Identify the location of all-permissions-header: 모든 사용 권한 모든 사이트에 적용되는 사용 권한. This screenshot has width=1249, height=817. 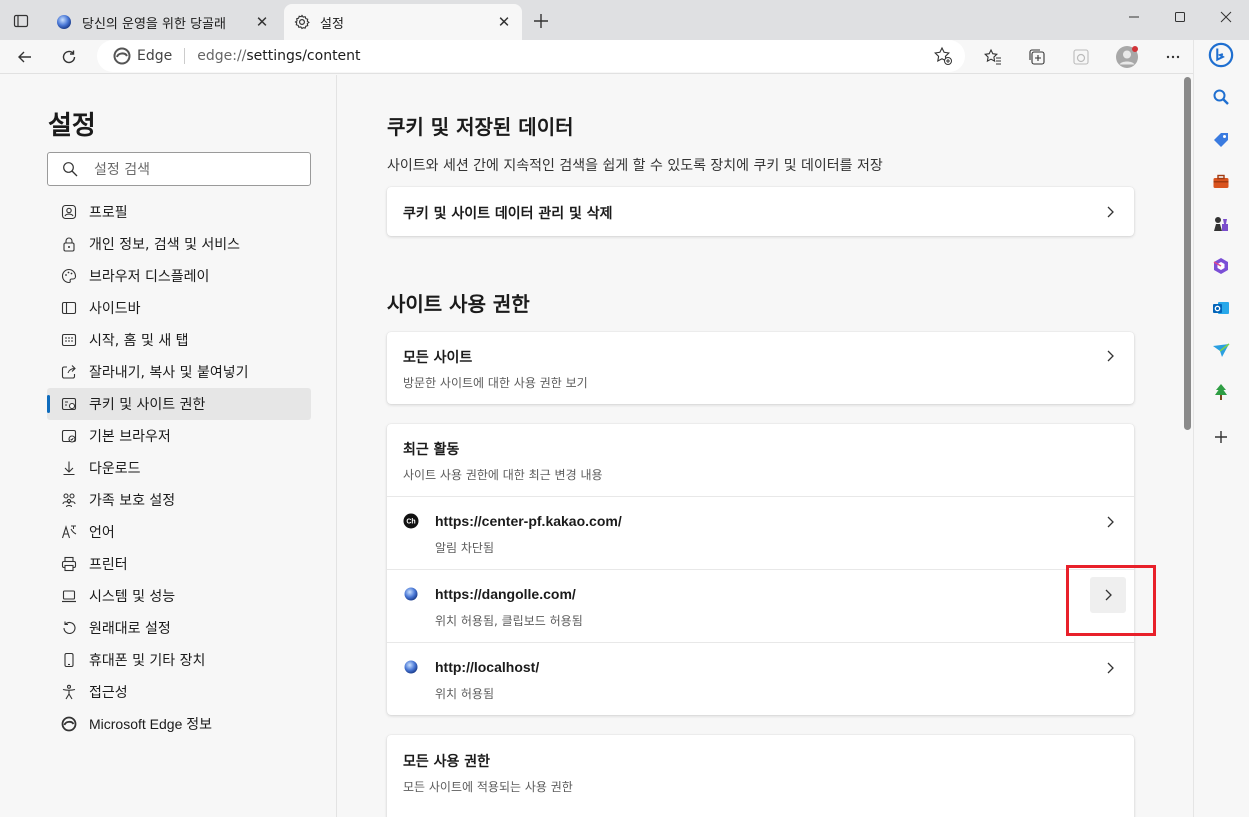
(760, 771).